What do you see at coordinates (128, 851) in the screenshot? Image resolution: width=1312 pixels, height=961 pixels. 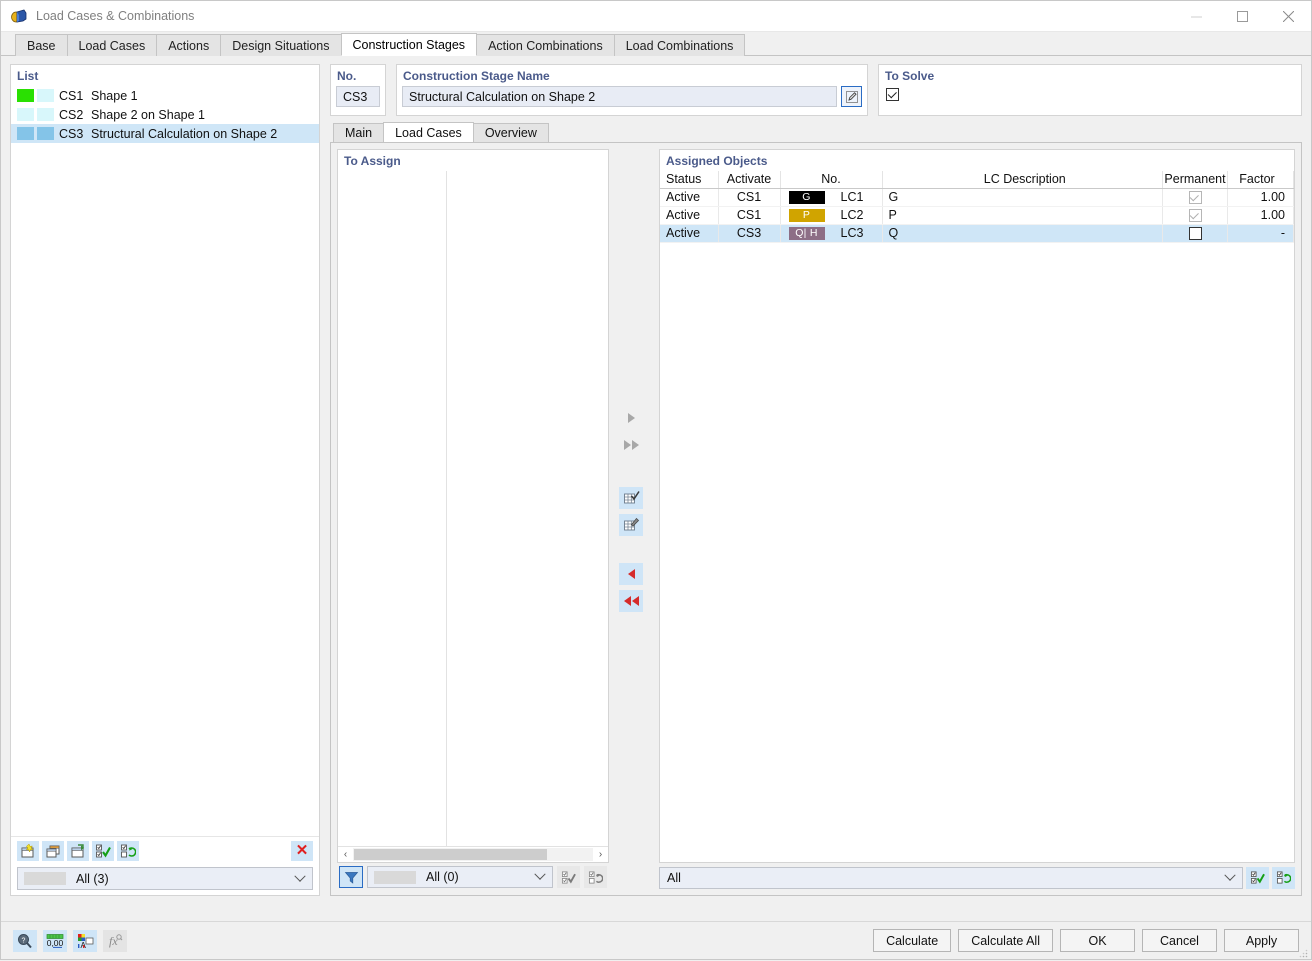 I see `invert-selection-button` at bounding box center [128, 851].